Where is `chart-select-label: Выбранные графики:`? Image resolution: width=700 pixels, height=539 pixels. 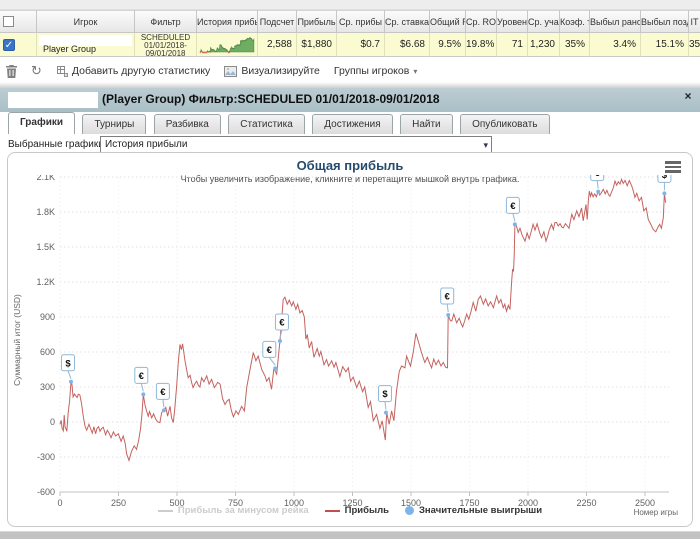
chart-select-label: Выбранные графики: is located at coordinates (57, 144).